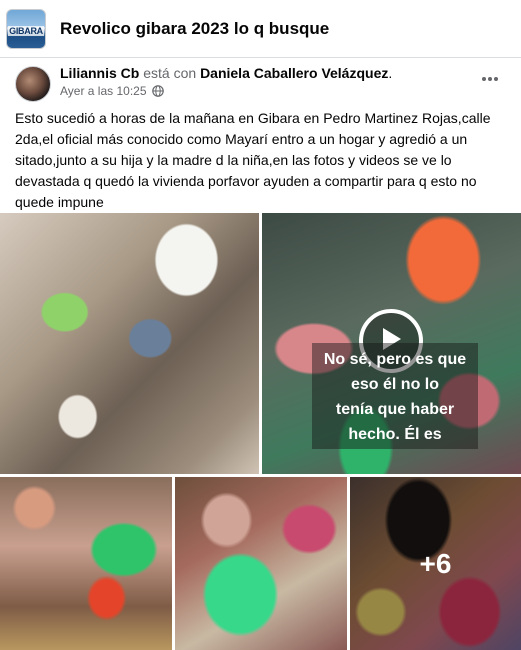 Image resolution: width=521 pixels, height=650 pixels. What do you see at coordinates (395, 409) in the screenshot?
I see `video-caption-line: tenía que haber` at bounding box center [395, 409].